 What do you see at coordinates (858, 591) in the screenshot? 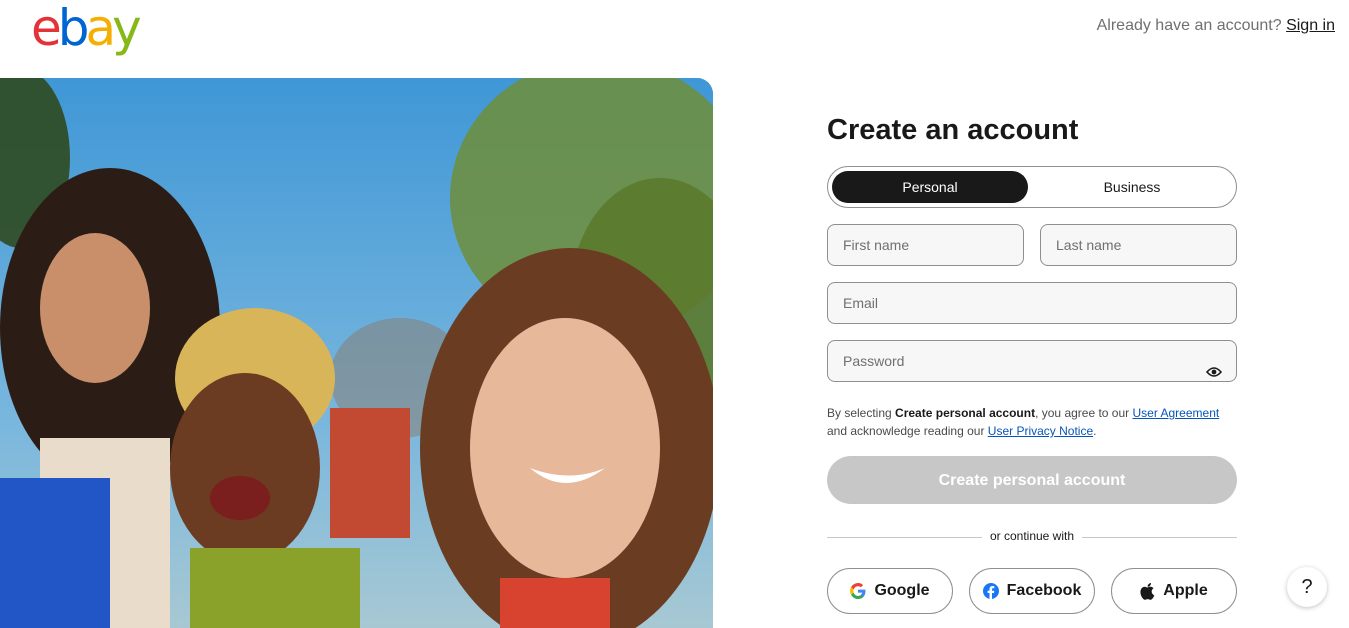
I see `google-icon` at bounding box center [858, 591].